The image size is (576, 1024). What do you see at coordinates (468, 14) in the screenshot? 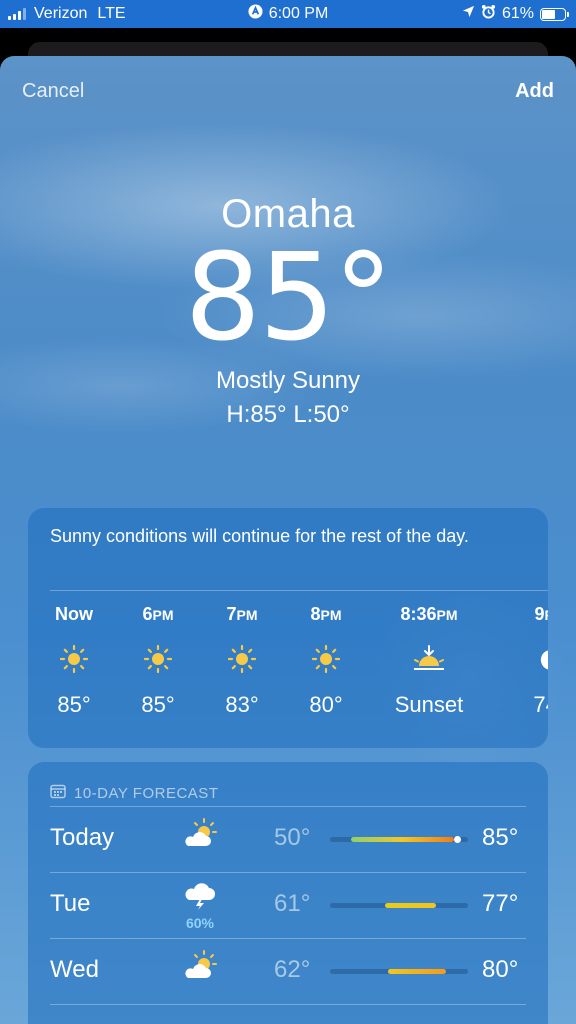
I see `location-arrow-icon` at bounding box center [468, 14].